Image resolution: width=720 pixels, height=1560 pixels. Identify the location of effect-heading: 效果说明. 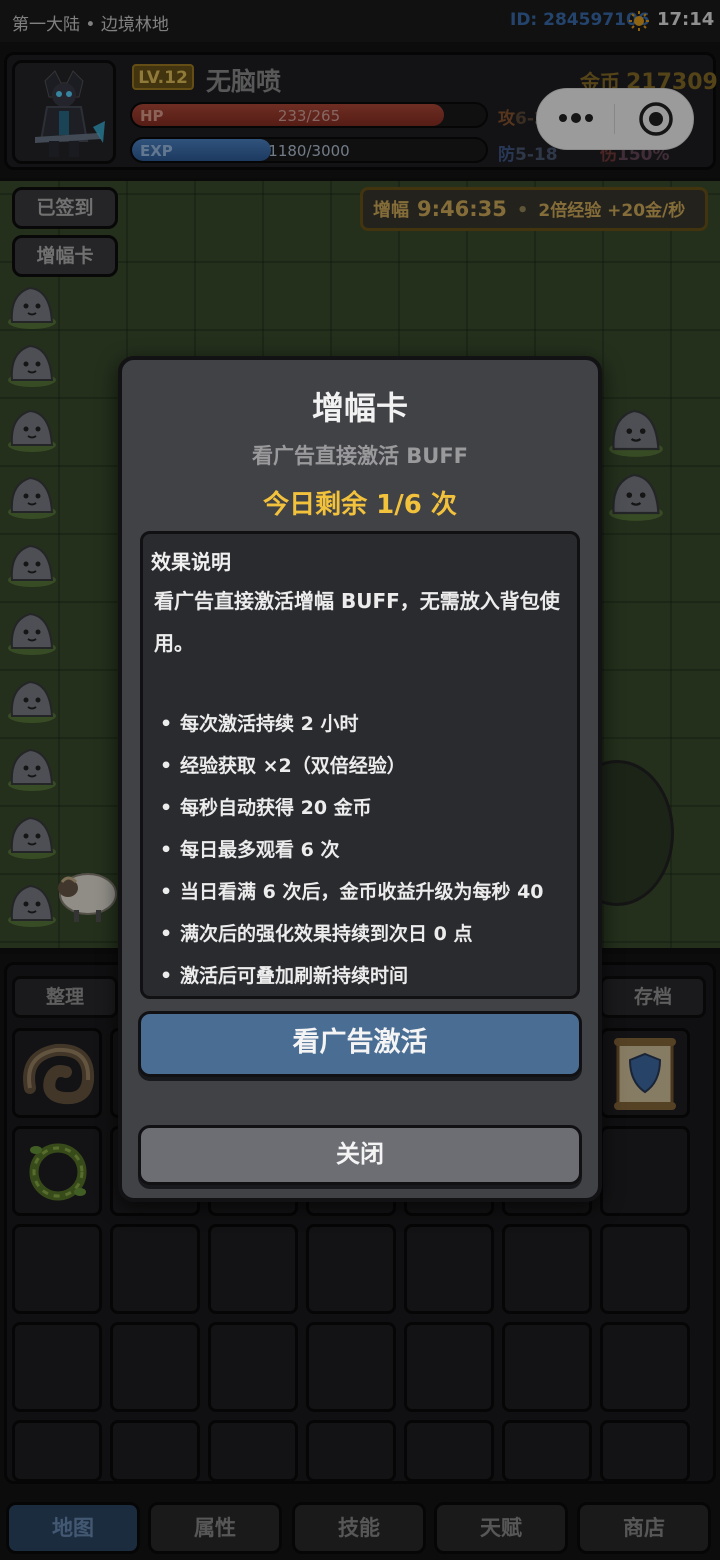
(191, 562).